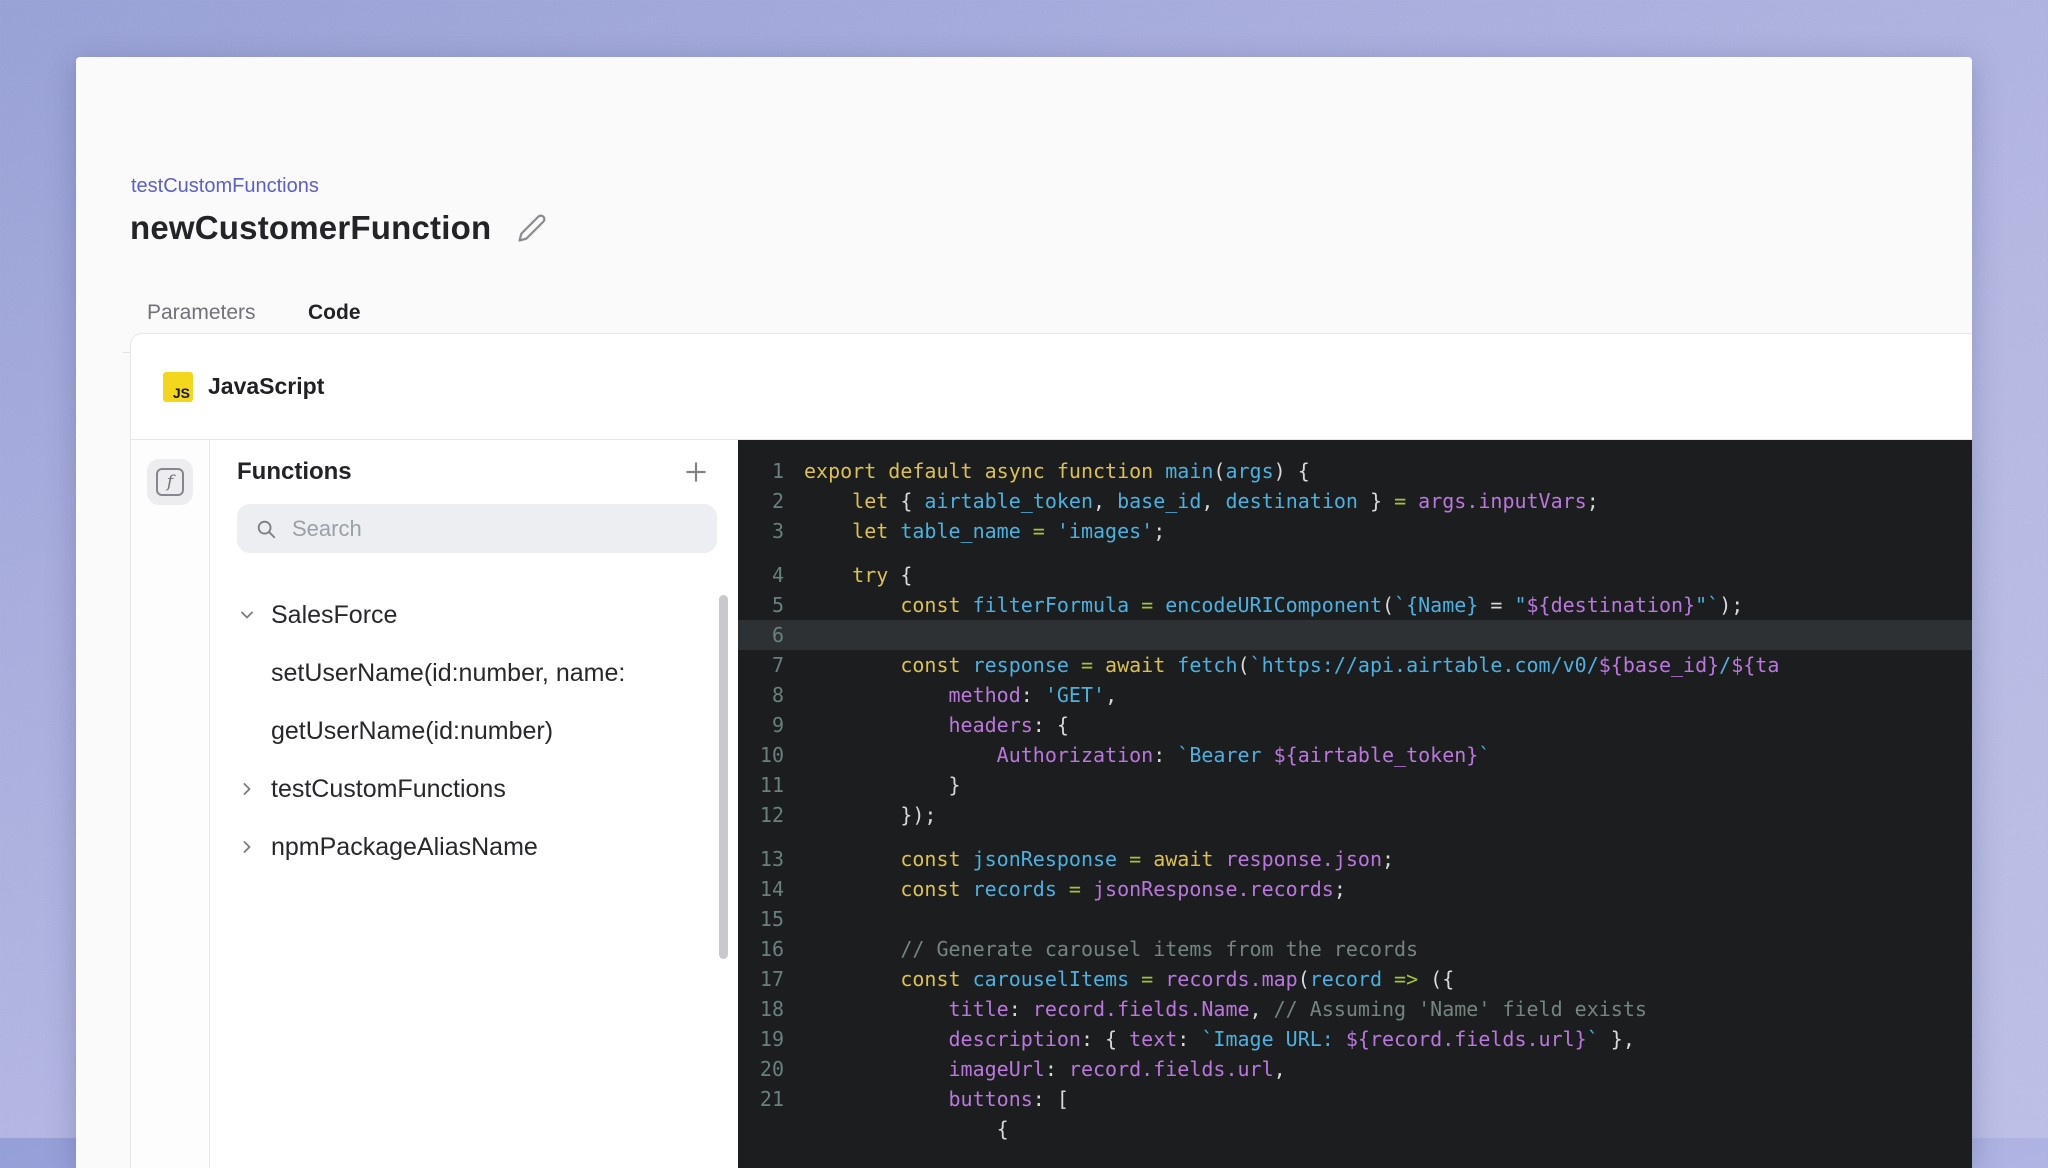 The height and width of the screenshot is (1168, 2048). What do you see at coordinates (777, 635) in the screenshot?
I see `line-number: 6` at bounding box center [777, 635].